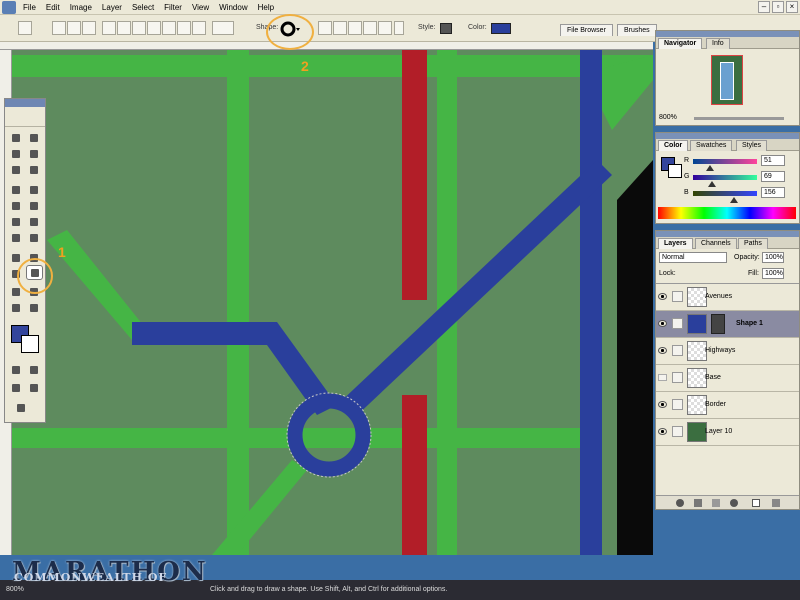  What do you see at coordinates (59, 28) in the screenshot?
I see `shape-layers-button` at bounding box center [59, 28].